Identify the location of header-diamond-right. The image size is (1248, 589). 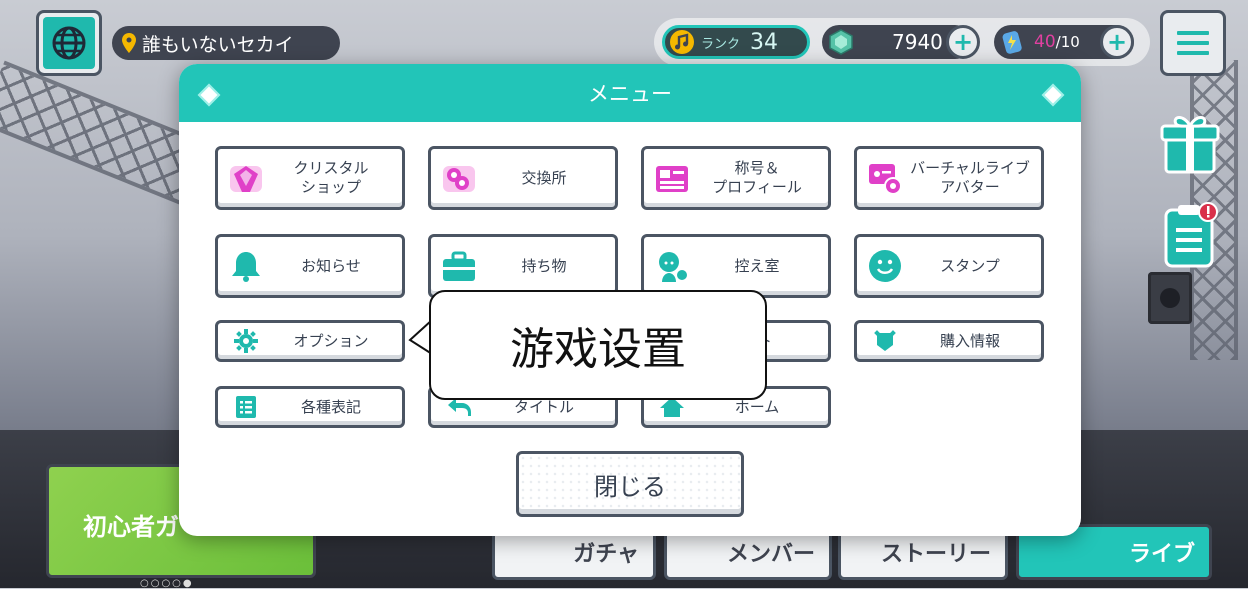
(1053, 95).